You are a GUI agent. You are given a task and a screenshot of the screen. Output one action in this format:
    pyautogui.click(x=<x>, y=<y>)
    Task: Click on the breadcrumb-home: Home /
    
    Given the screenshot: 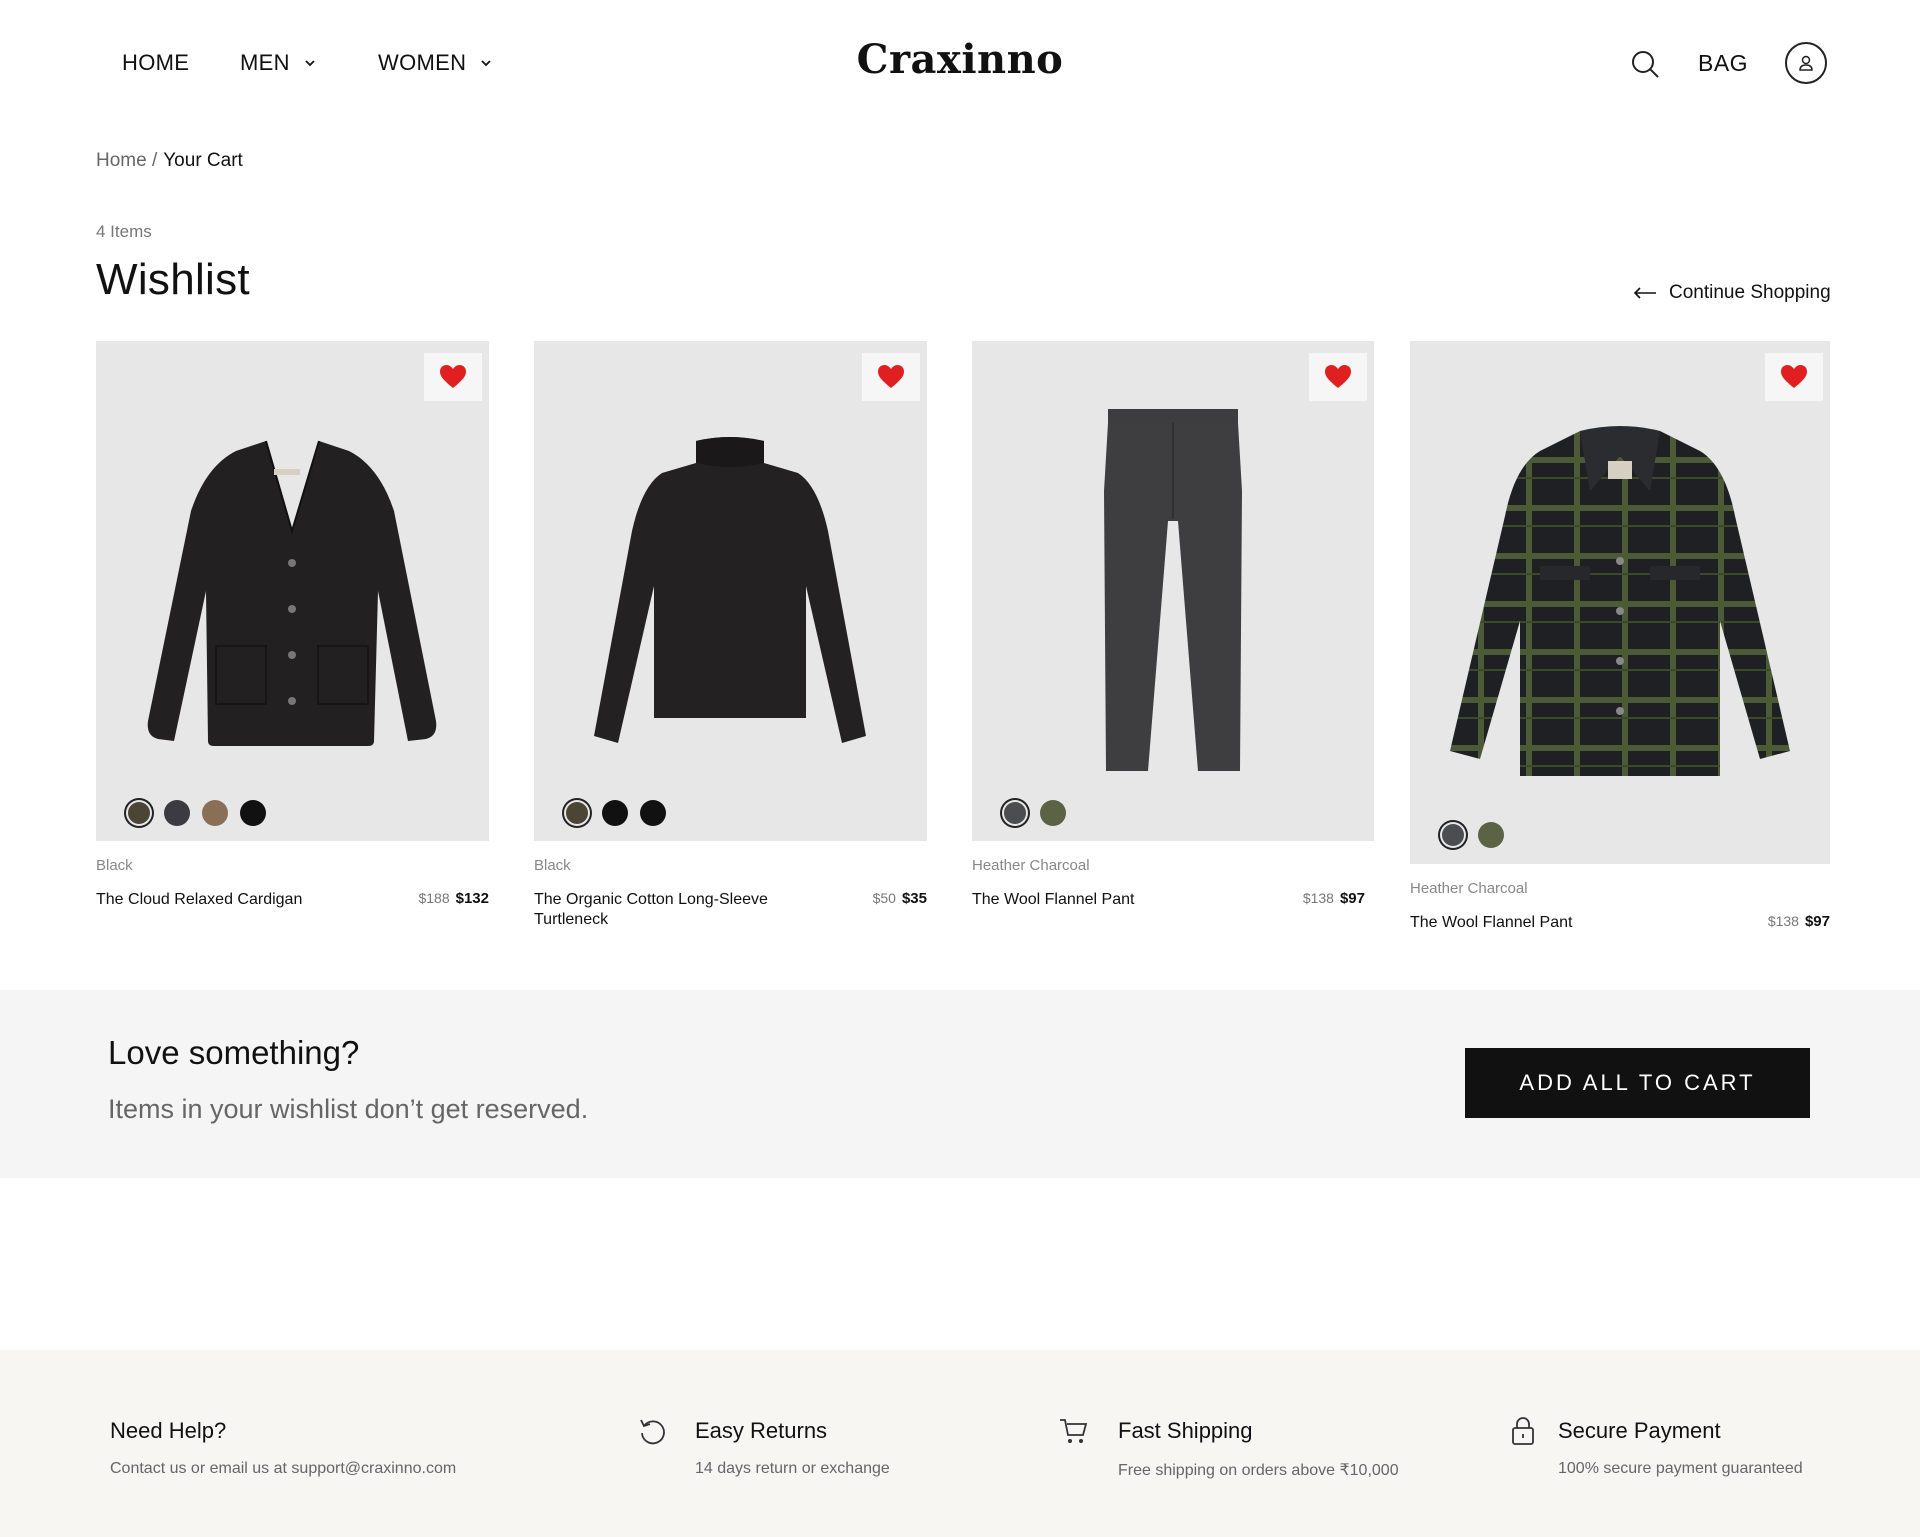 What is the action you would take?
    pyautogui.click(x=126, y=160)
    